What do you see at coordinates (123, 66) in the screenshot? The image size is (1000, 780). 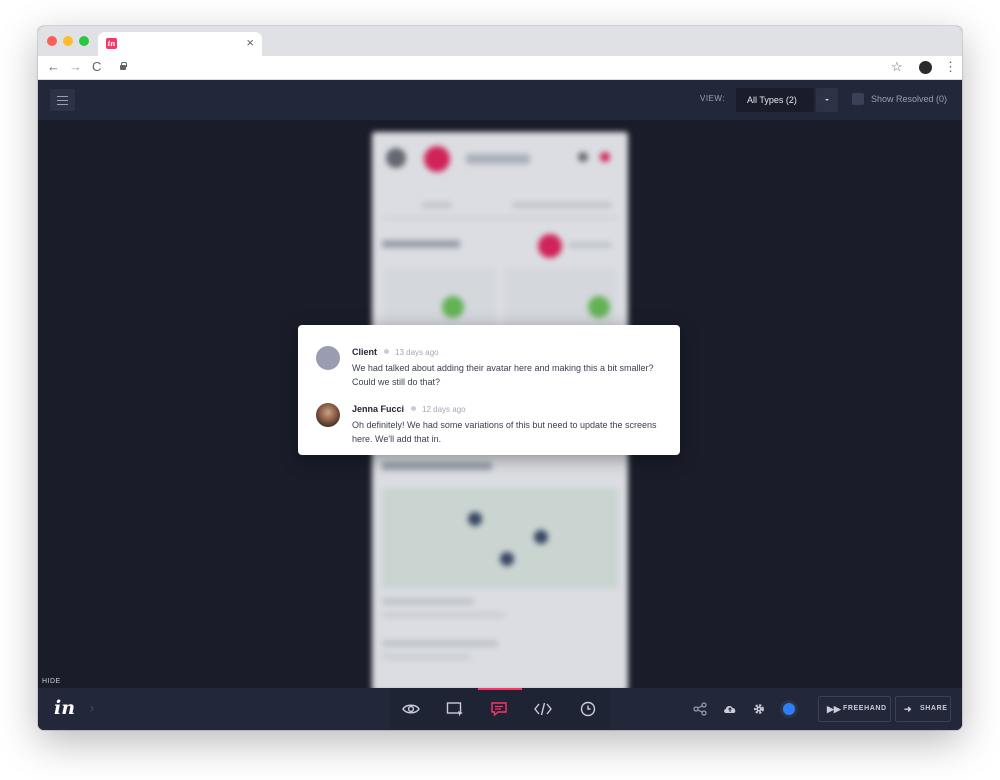 I see `lock-icon` at bounding box center [123, 66].